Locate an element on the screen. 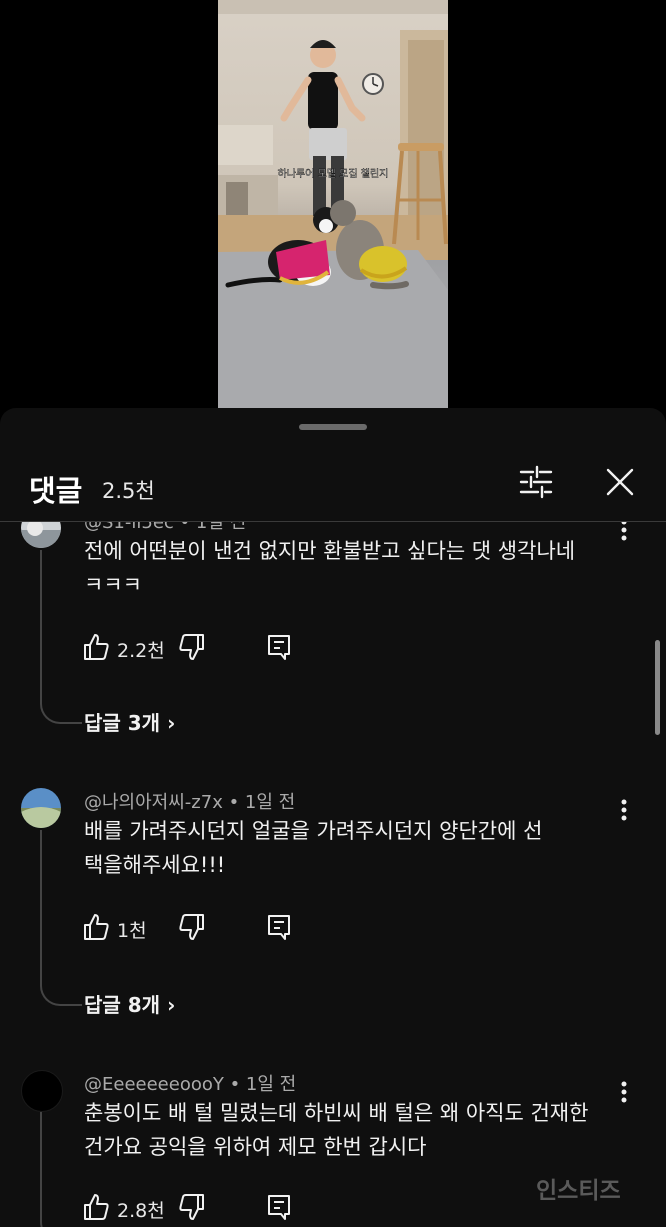 This screenshot has height=1227, width=666. view-replies-link: 답글 3개 › is located at coordinates (129, 721).